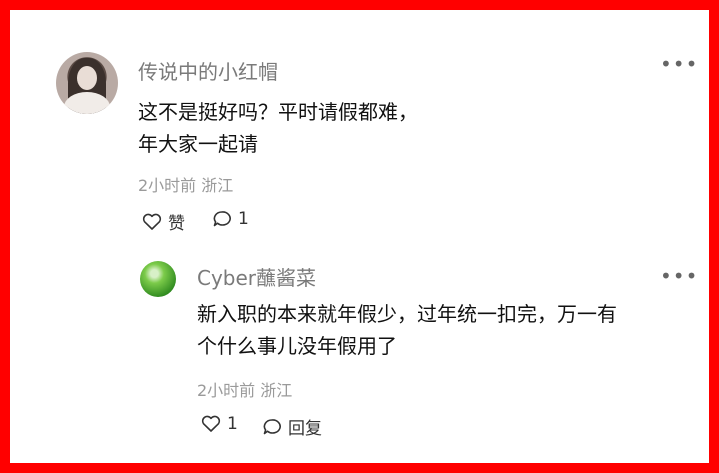 This screenshot has height=473, width=719. What do you see at coordinates (87, 103) in the screenshot?
I see `avatar-body` at bounding box center [87, 103].